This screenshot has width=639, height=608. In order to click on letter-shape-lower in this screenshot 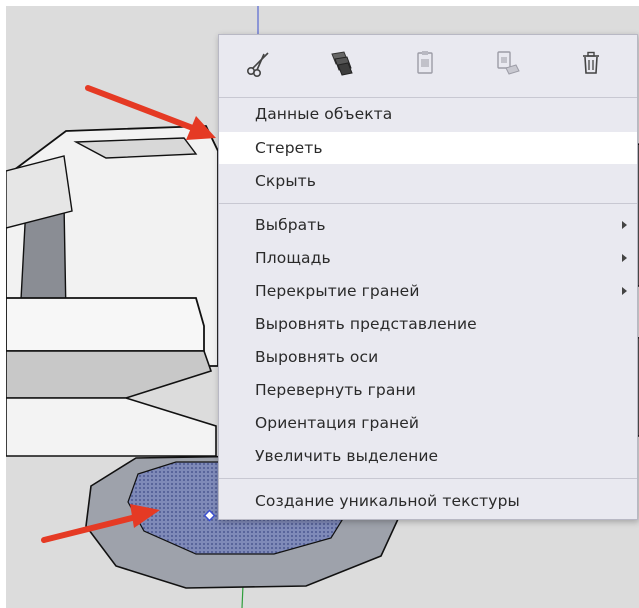, I will do `click(111, 427)`.